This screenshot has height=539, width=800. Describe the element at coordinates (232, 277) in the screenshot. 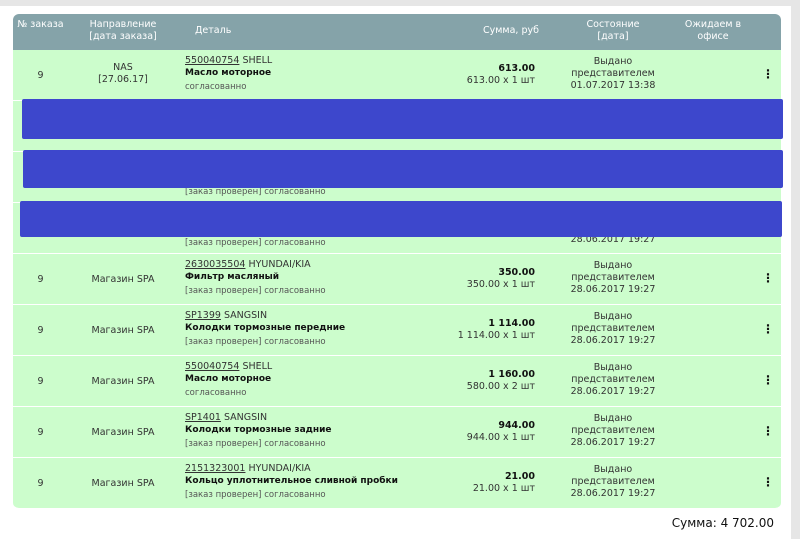

I see `part-name: Фильтр масляный` at that location.